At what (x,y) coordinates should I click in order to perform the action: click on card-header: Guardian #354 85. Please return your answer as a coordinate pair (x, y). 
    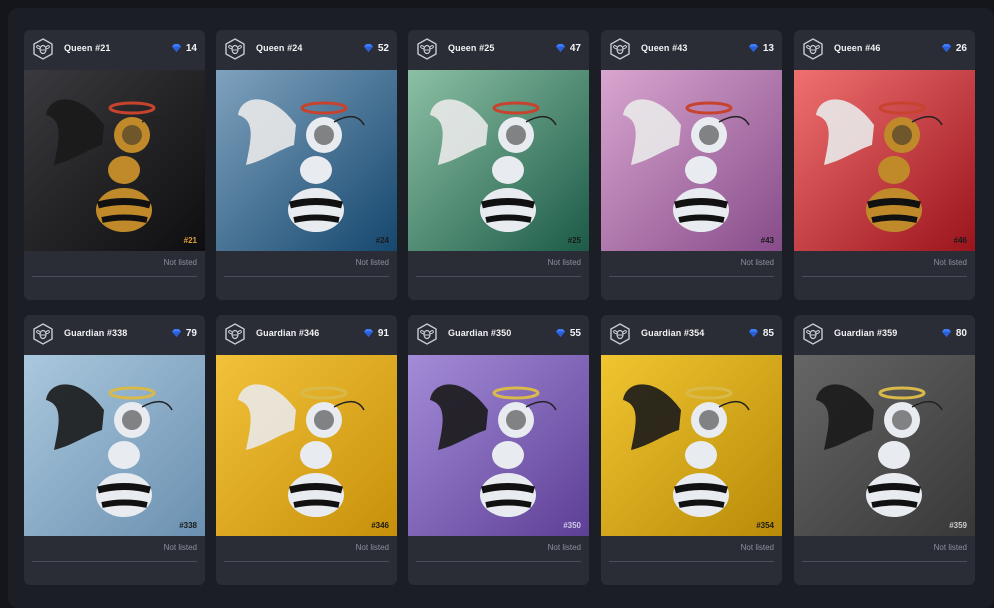
    Looking at the image, I should click on (691, 333).